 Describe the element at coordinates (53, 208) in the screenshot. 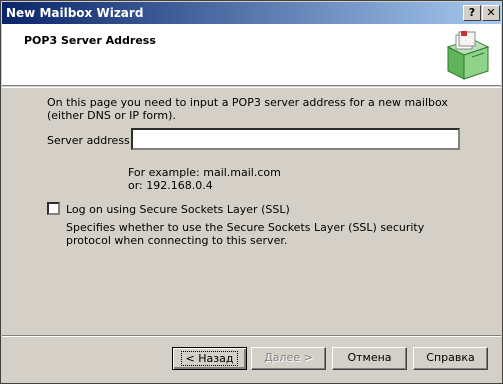

I see `ssl-checkbox` at that location.